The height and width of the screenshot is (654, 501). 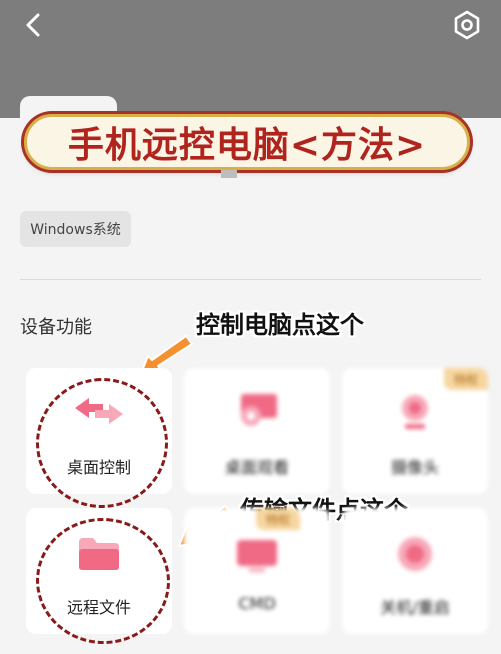 I want to click on card-label: 摄像头, so click(x=414, y=467).